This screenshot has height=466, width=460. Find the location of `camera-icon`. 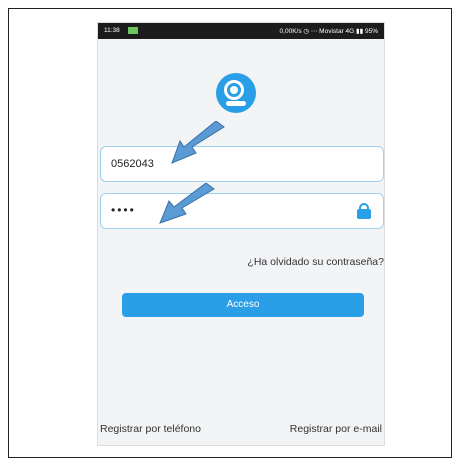

camera-icon is located at coordinates (236, 93).